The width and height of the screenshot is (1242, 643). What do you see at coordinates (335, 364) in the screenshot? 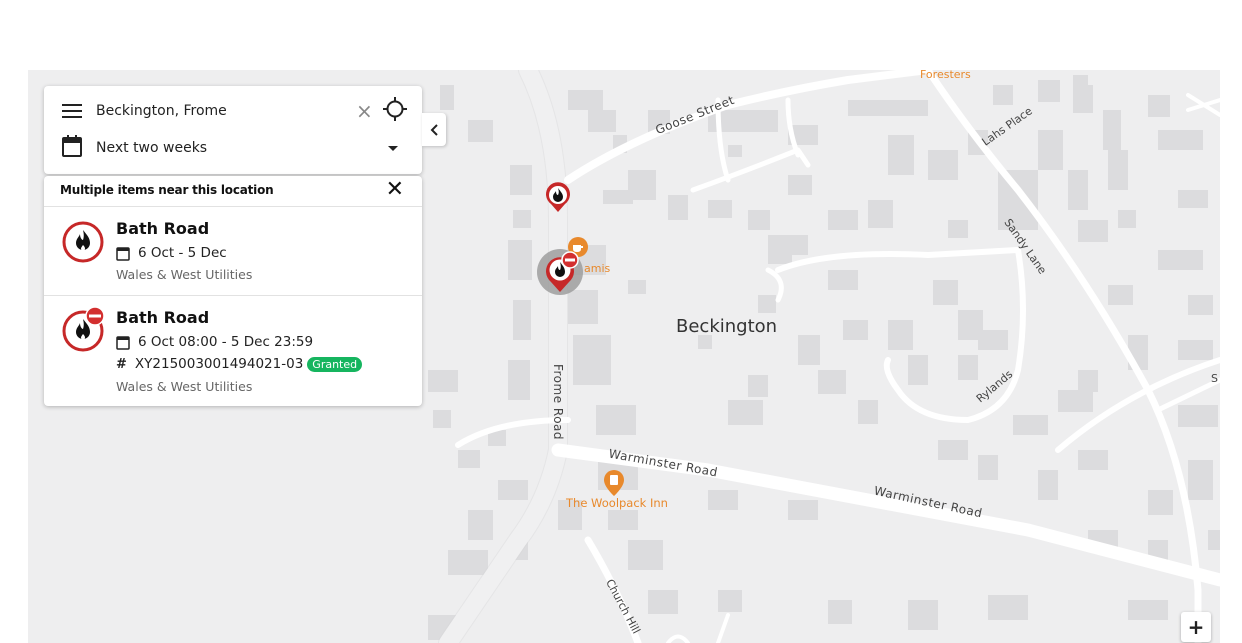
I see `status-badge: Granted` at bounding box center [335, 364].